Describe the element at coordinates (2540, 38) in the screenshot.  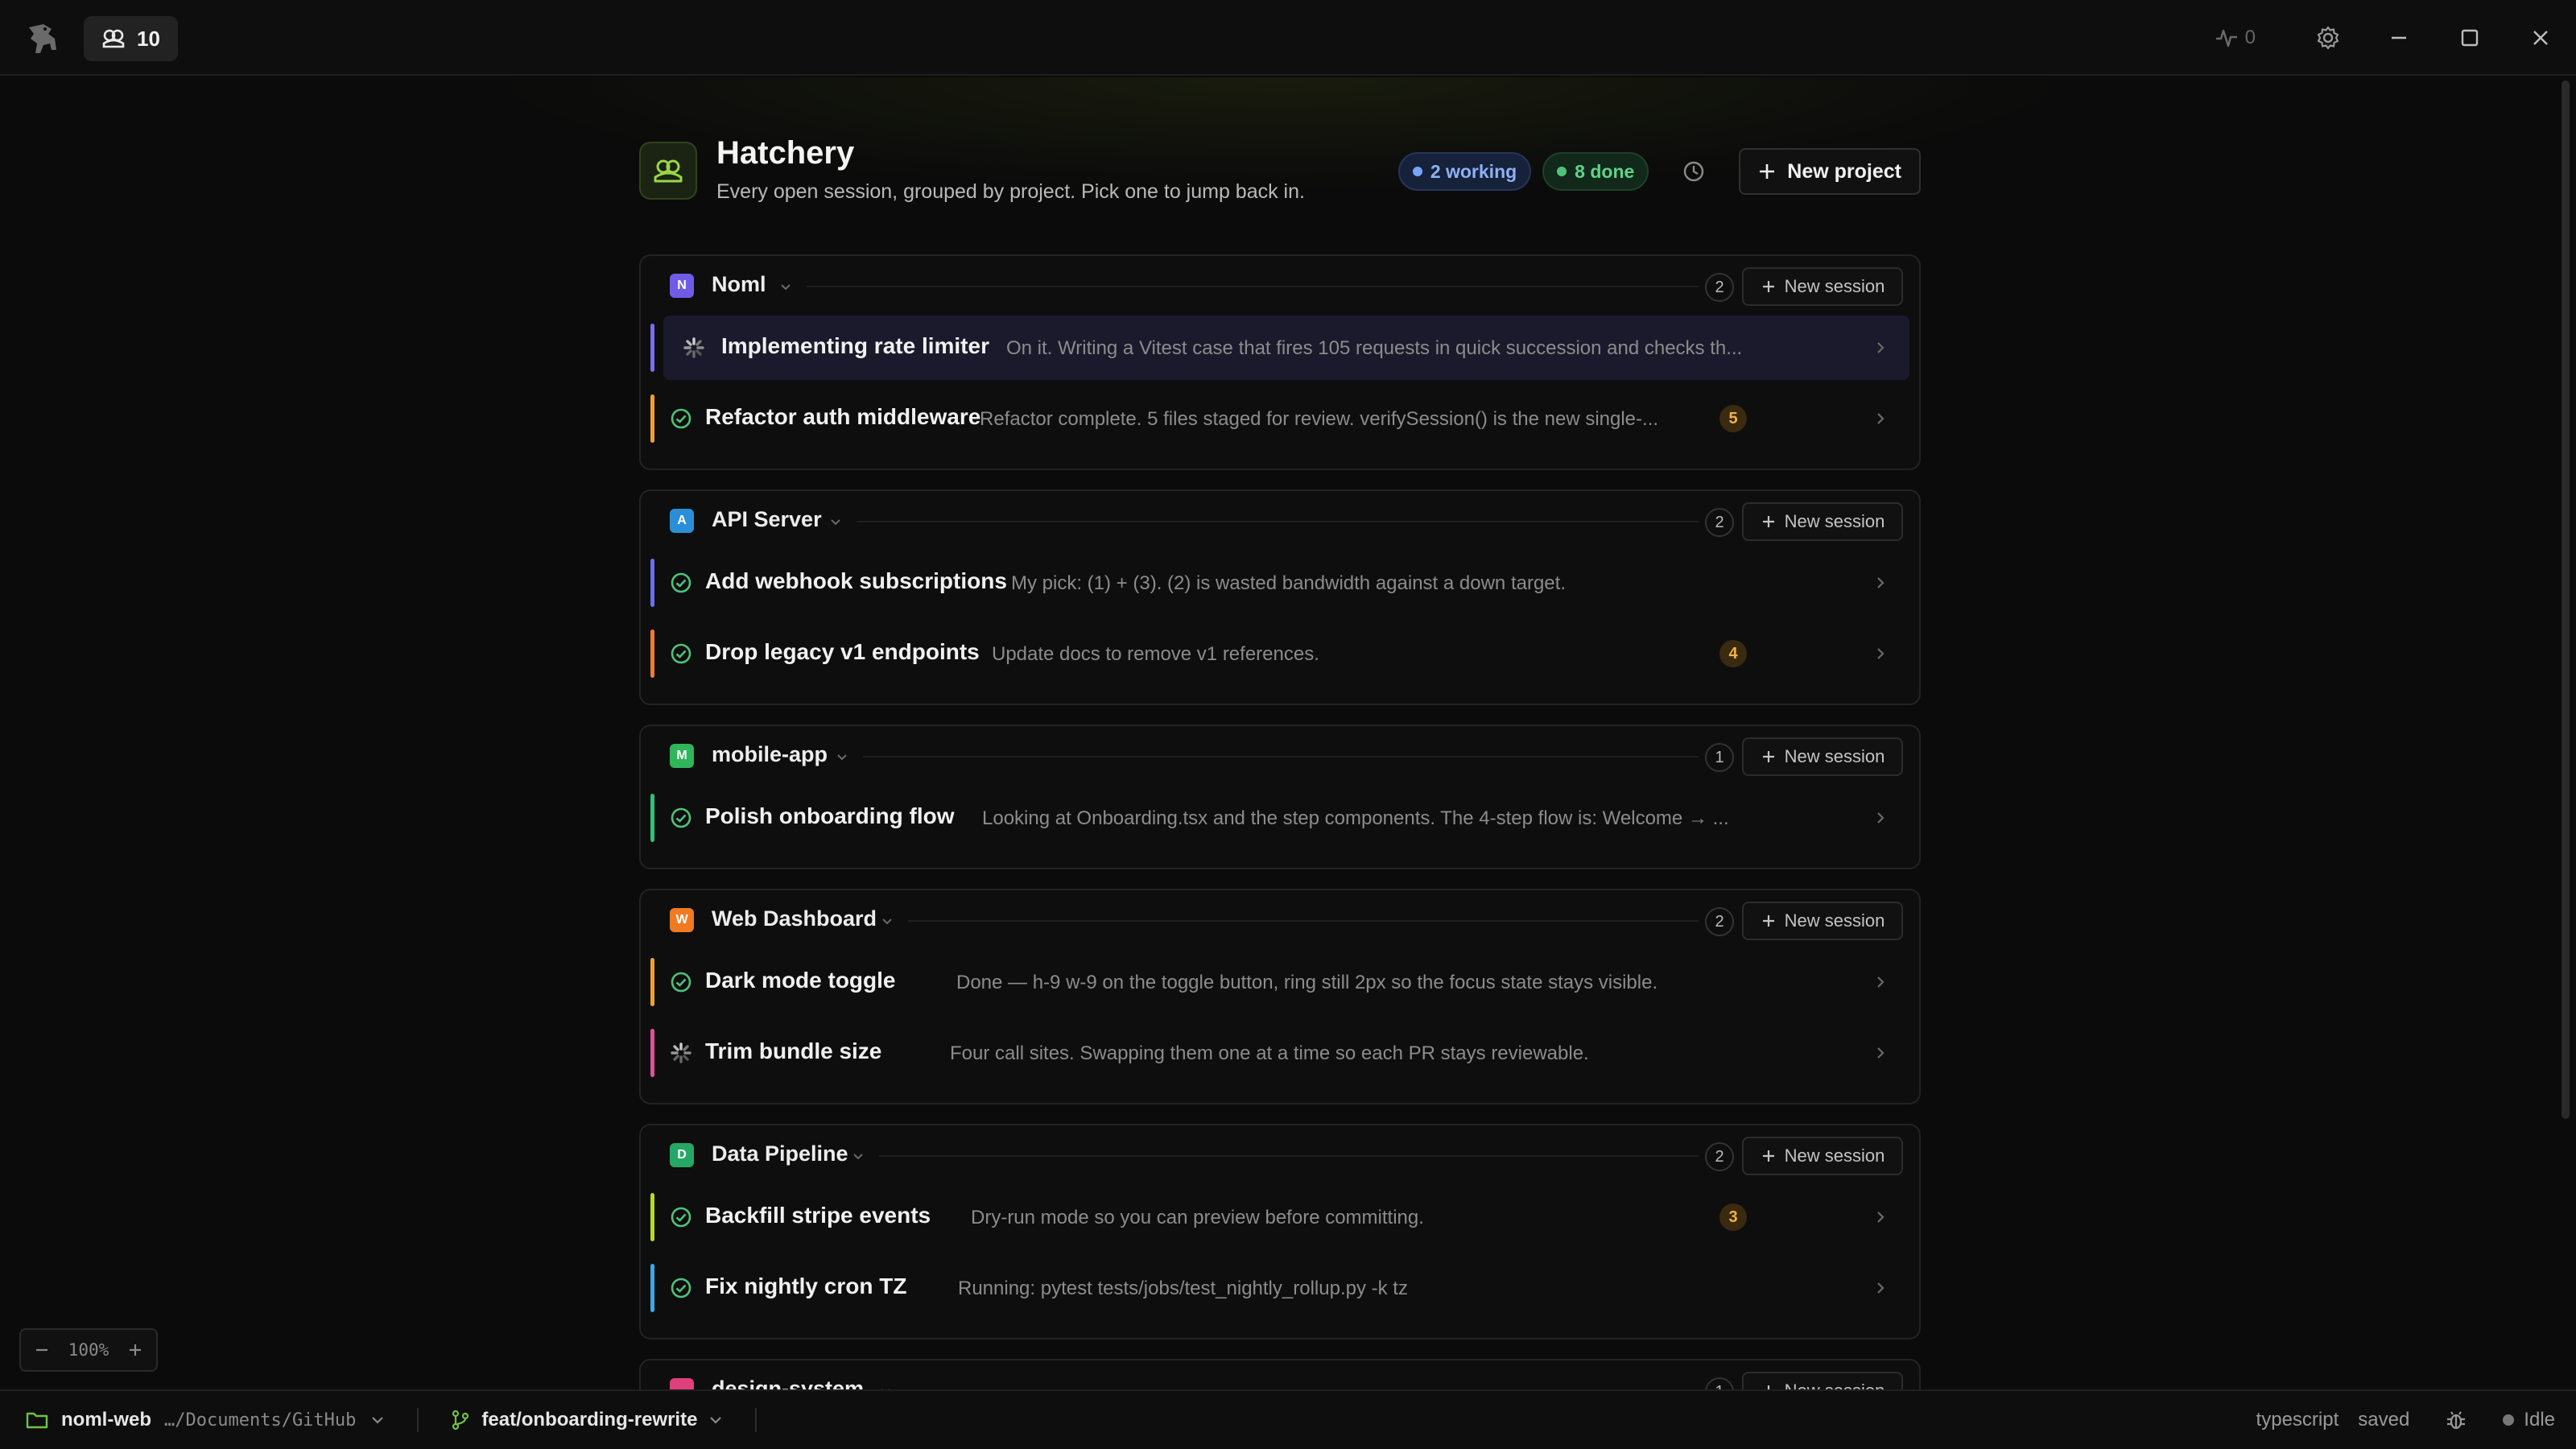
I see `close-button` at that location.